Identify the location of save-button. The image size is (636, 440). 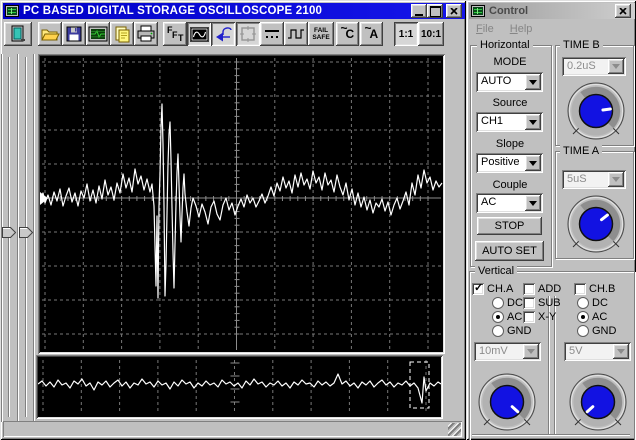
(74, 34).